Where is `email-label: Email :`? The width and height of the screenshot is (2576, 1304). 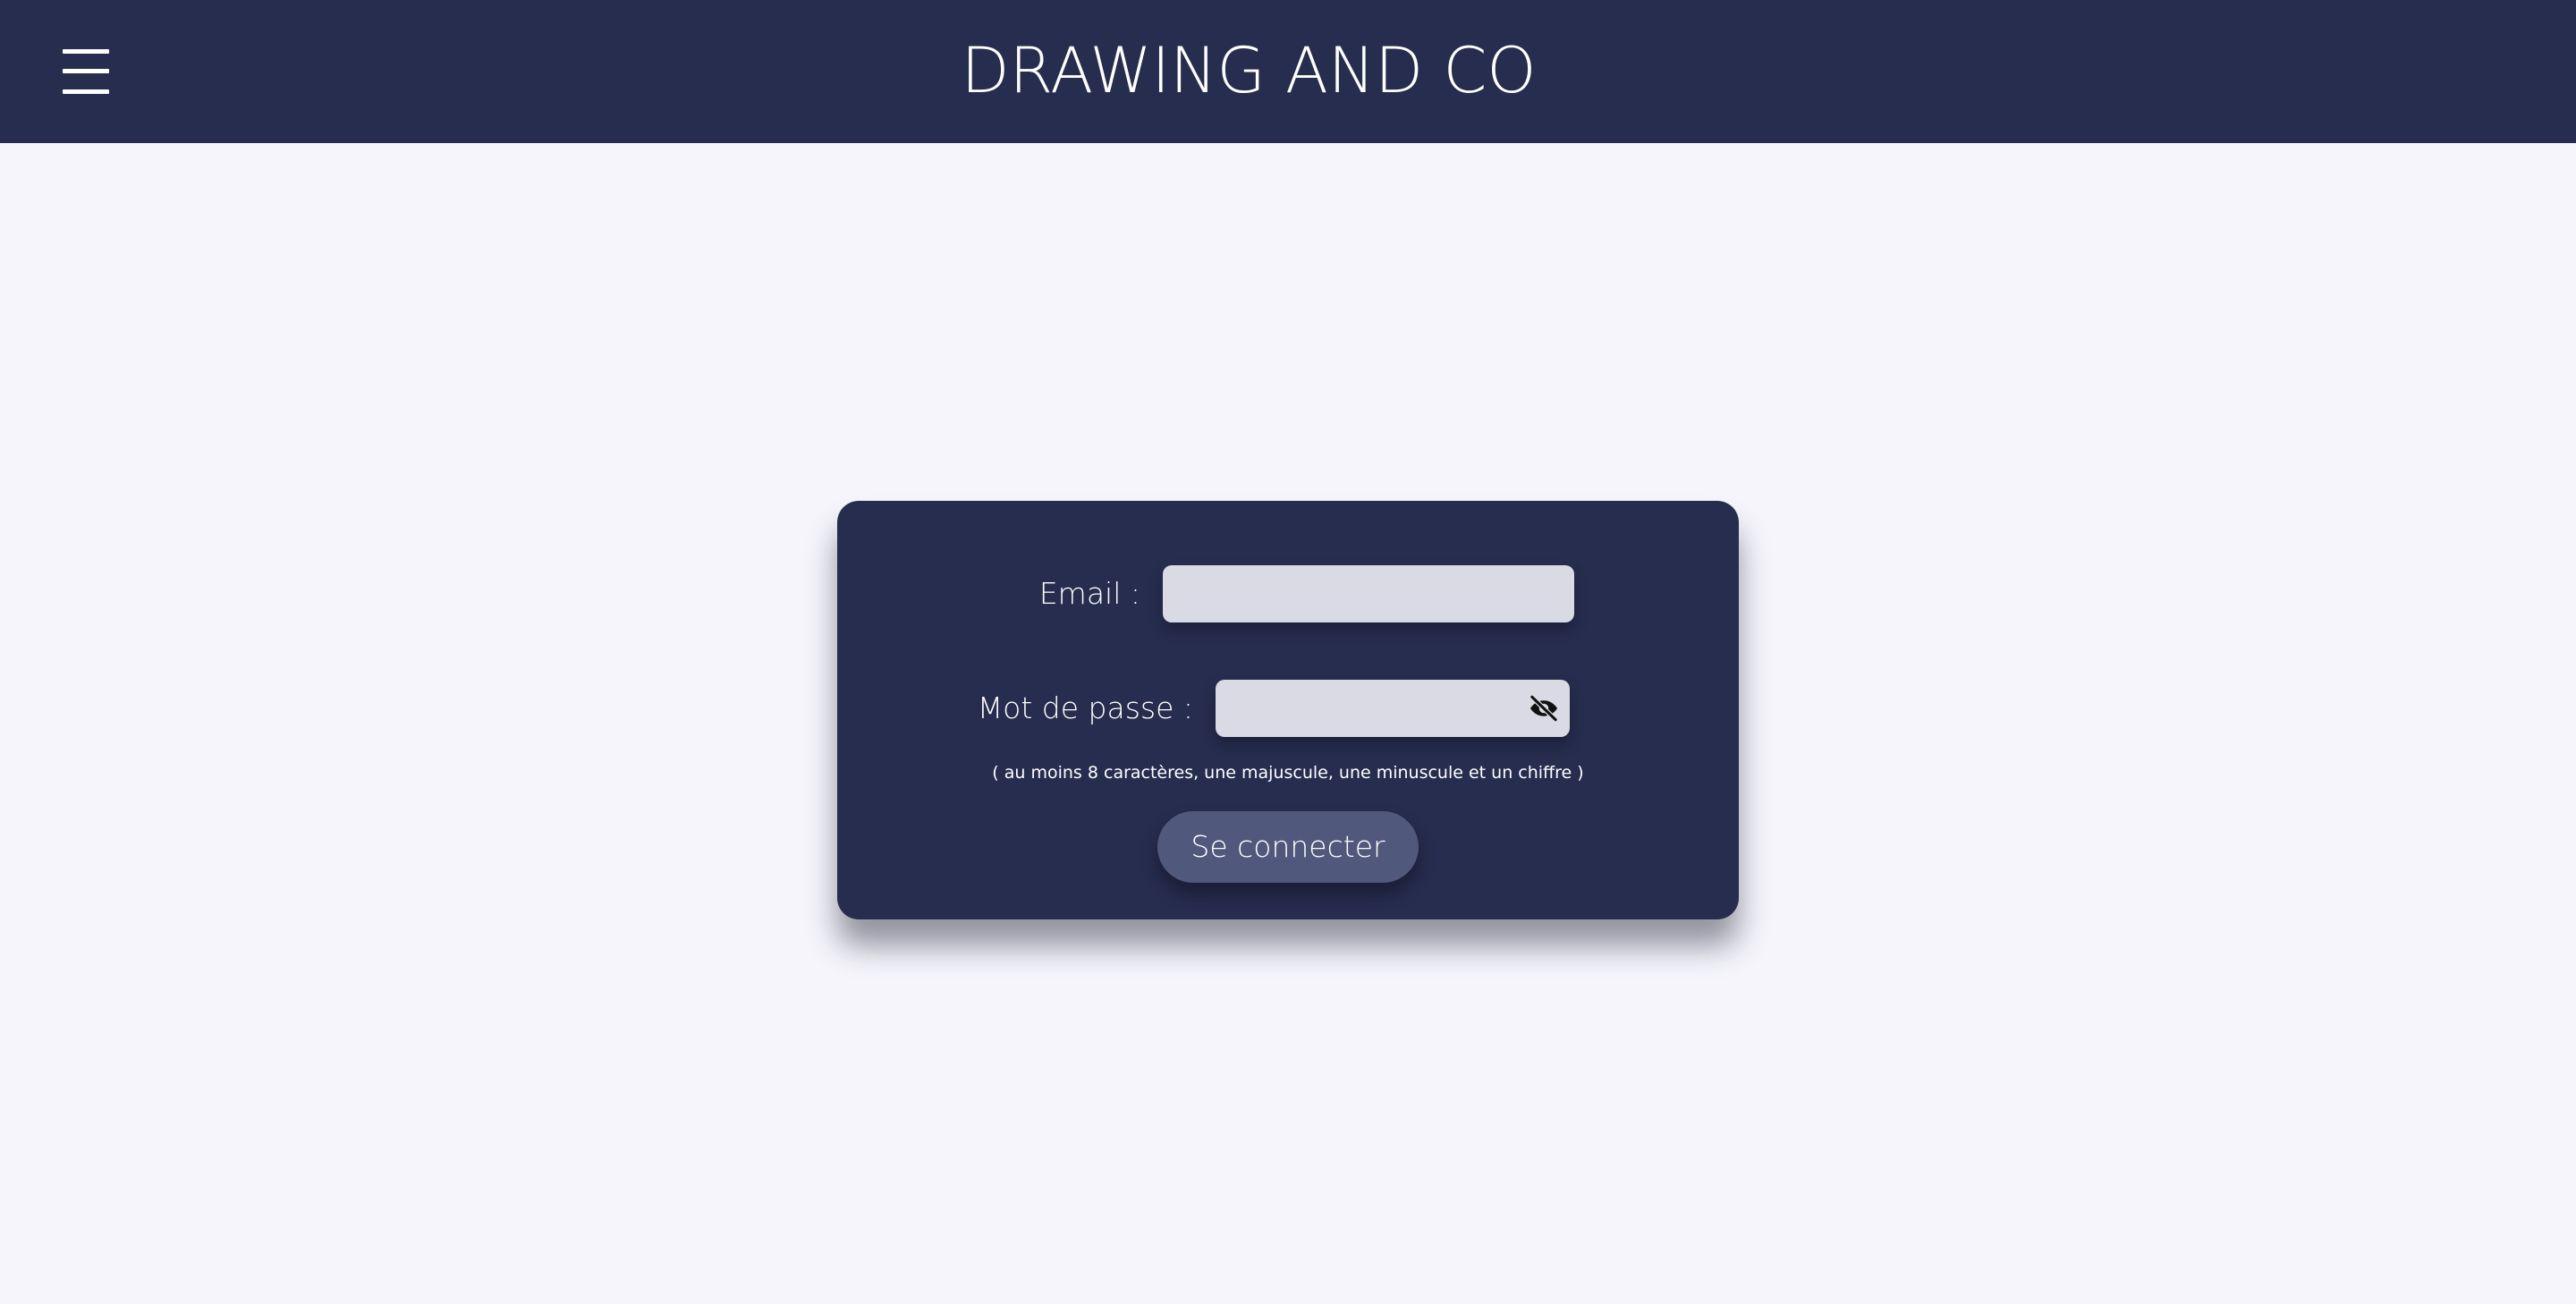
email-label: Email : is located at coordinates (1089, 593).